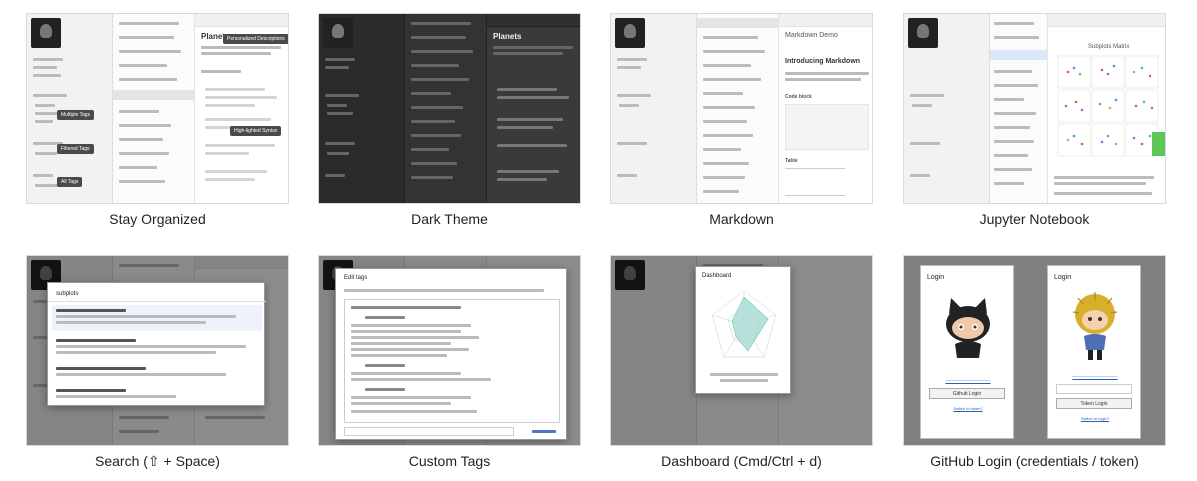 Image resolution: width=1197 pixels, height=481 pixels. Describe the element at coordinates (356, 278) in the screenshot. I see `dialog-title: Edit tags` at that location.